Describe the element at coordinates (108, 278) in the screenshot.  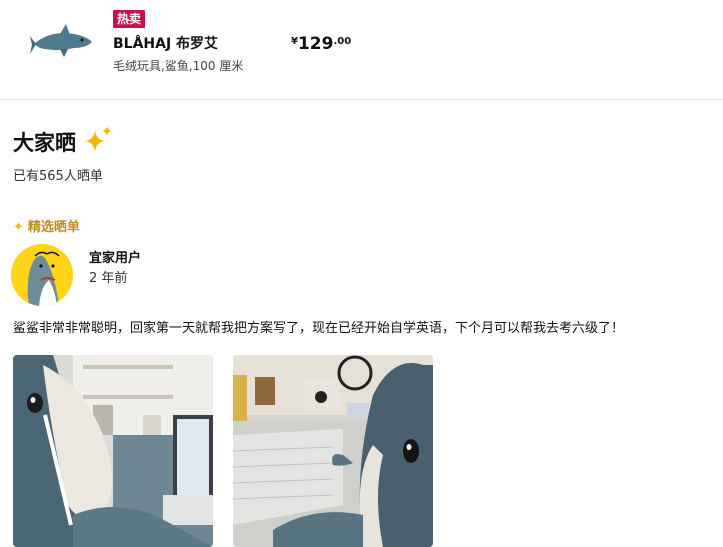
I see `post-time: 2 年前` at that location.